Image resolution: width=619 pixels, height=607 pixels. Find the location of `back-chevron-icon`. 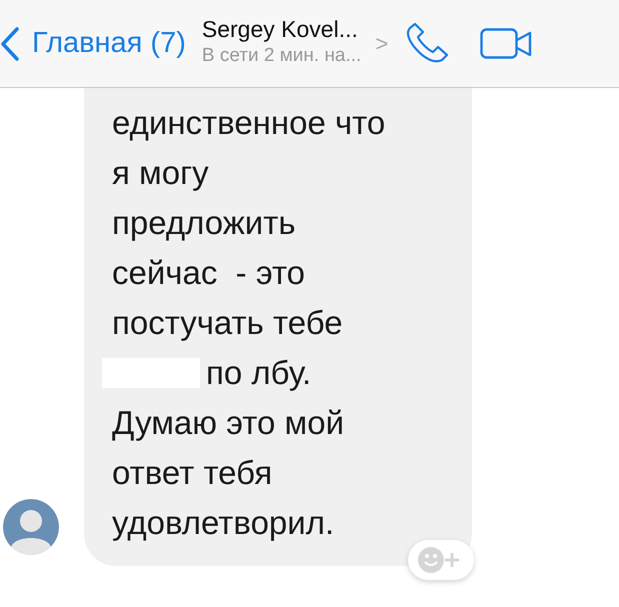

back-chevron-icon is located at coordinates (10, 44).